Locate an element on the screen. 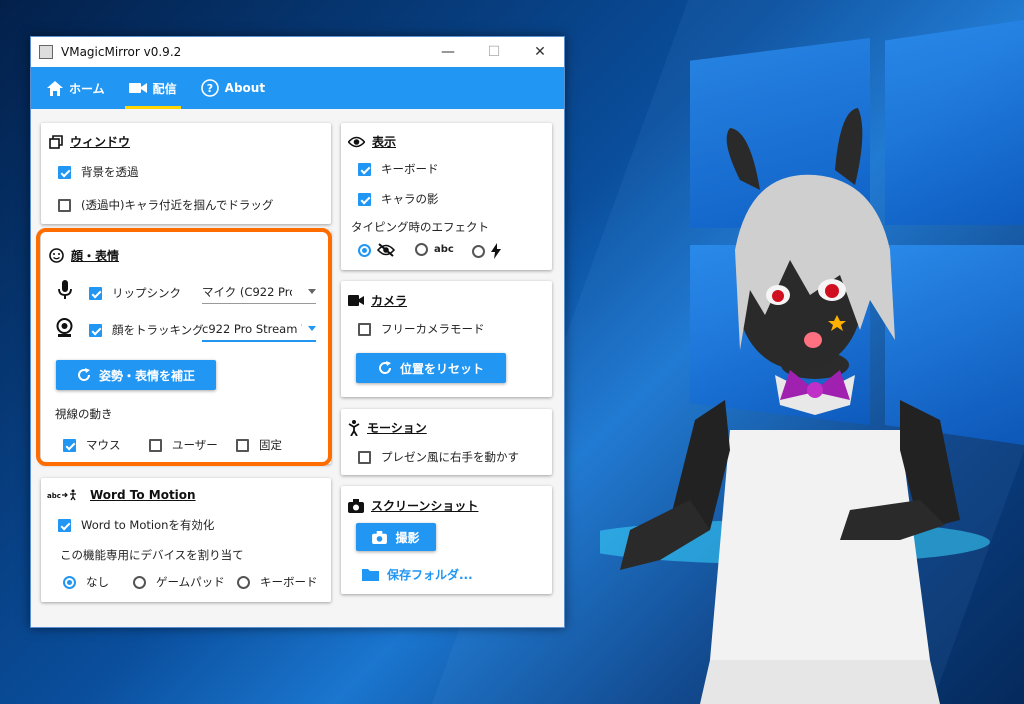  minimize-button: — is located at coordinates (448, 52).